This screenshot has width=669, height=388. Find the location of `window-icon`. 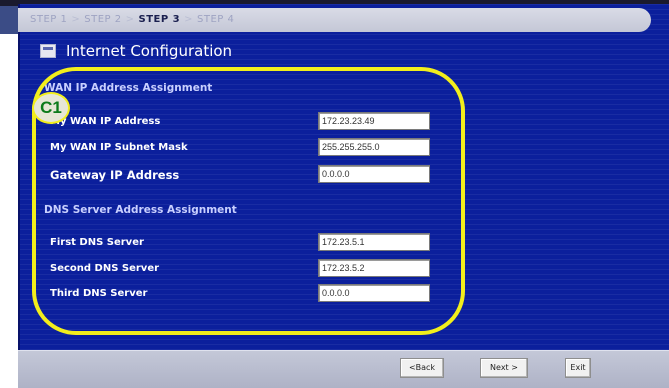

window-icon is located at coordinates (48, 51).